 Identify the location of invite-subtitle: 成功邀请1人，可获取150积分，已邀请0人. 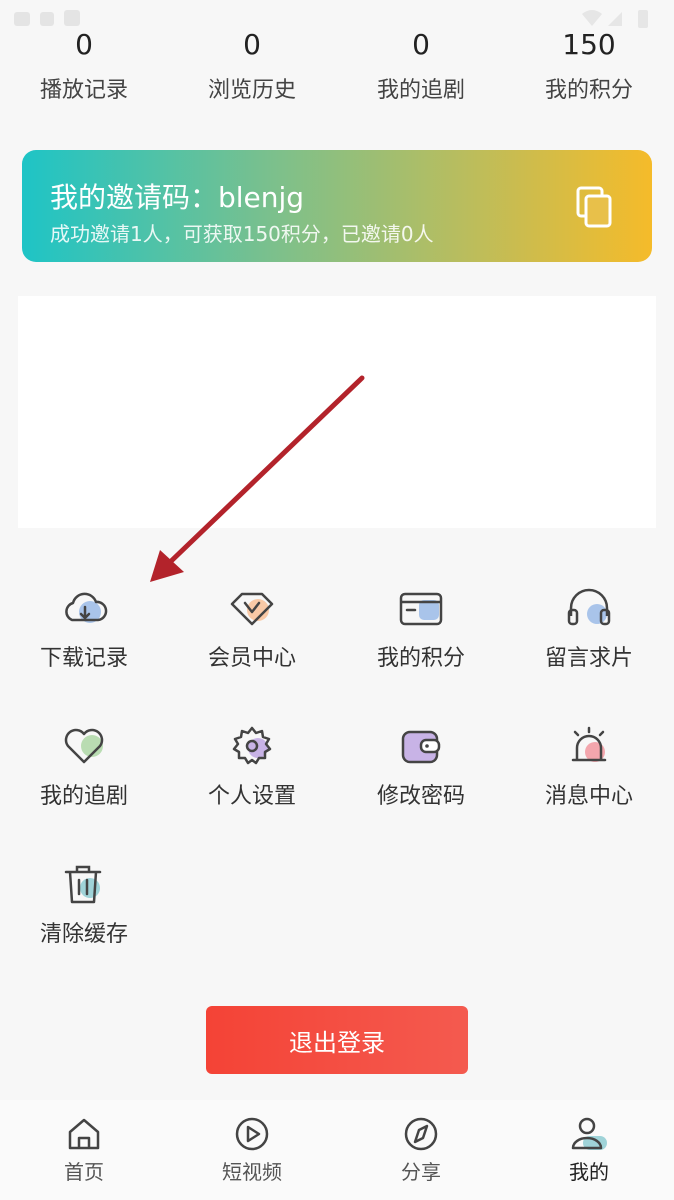
(242, 234).